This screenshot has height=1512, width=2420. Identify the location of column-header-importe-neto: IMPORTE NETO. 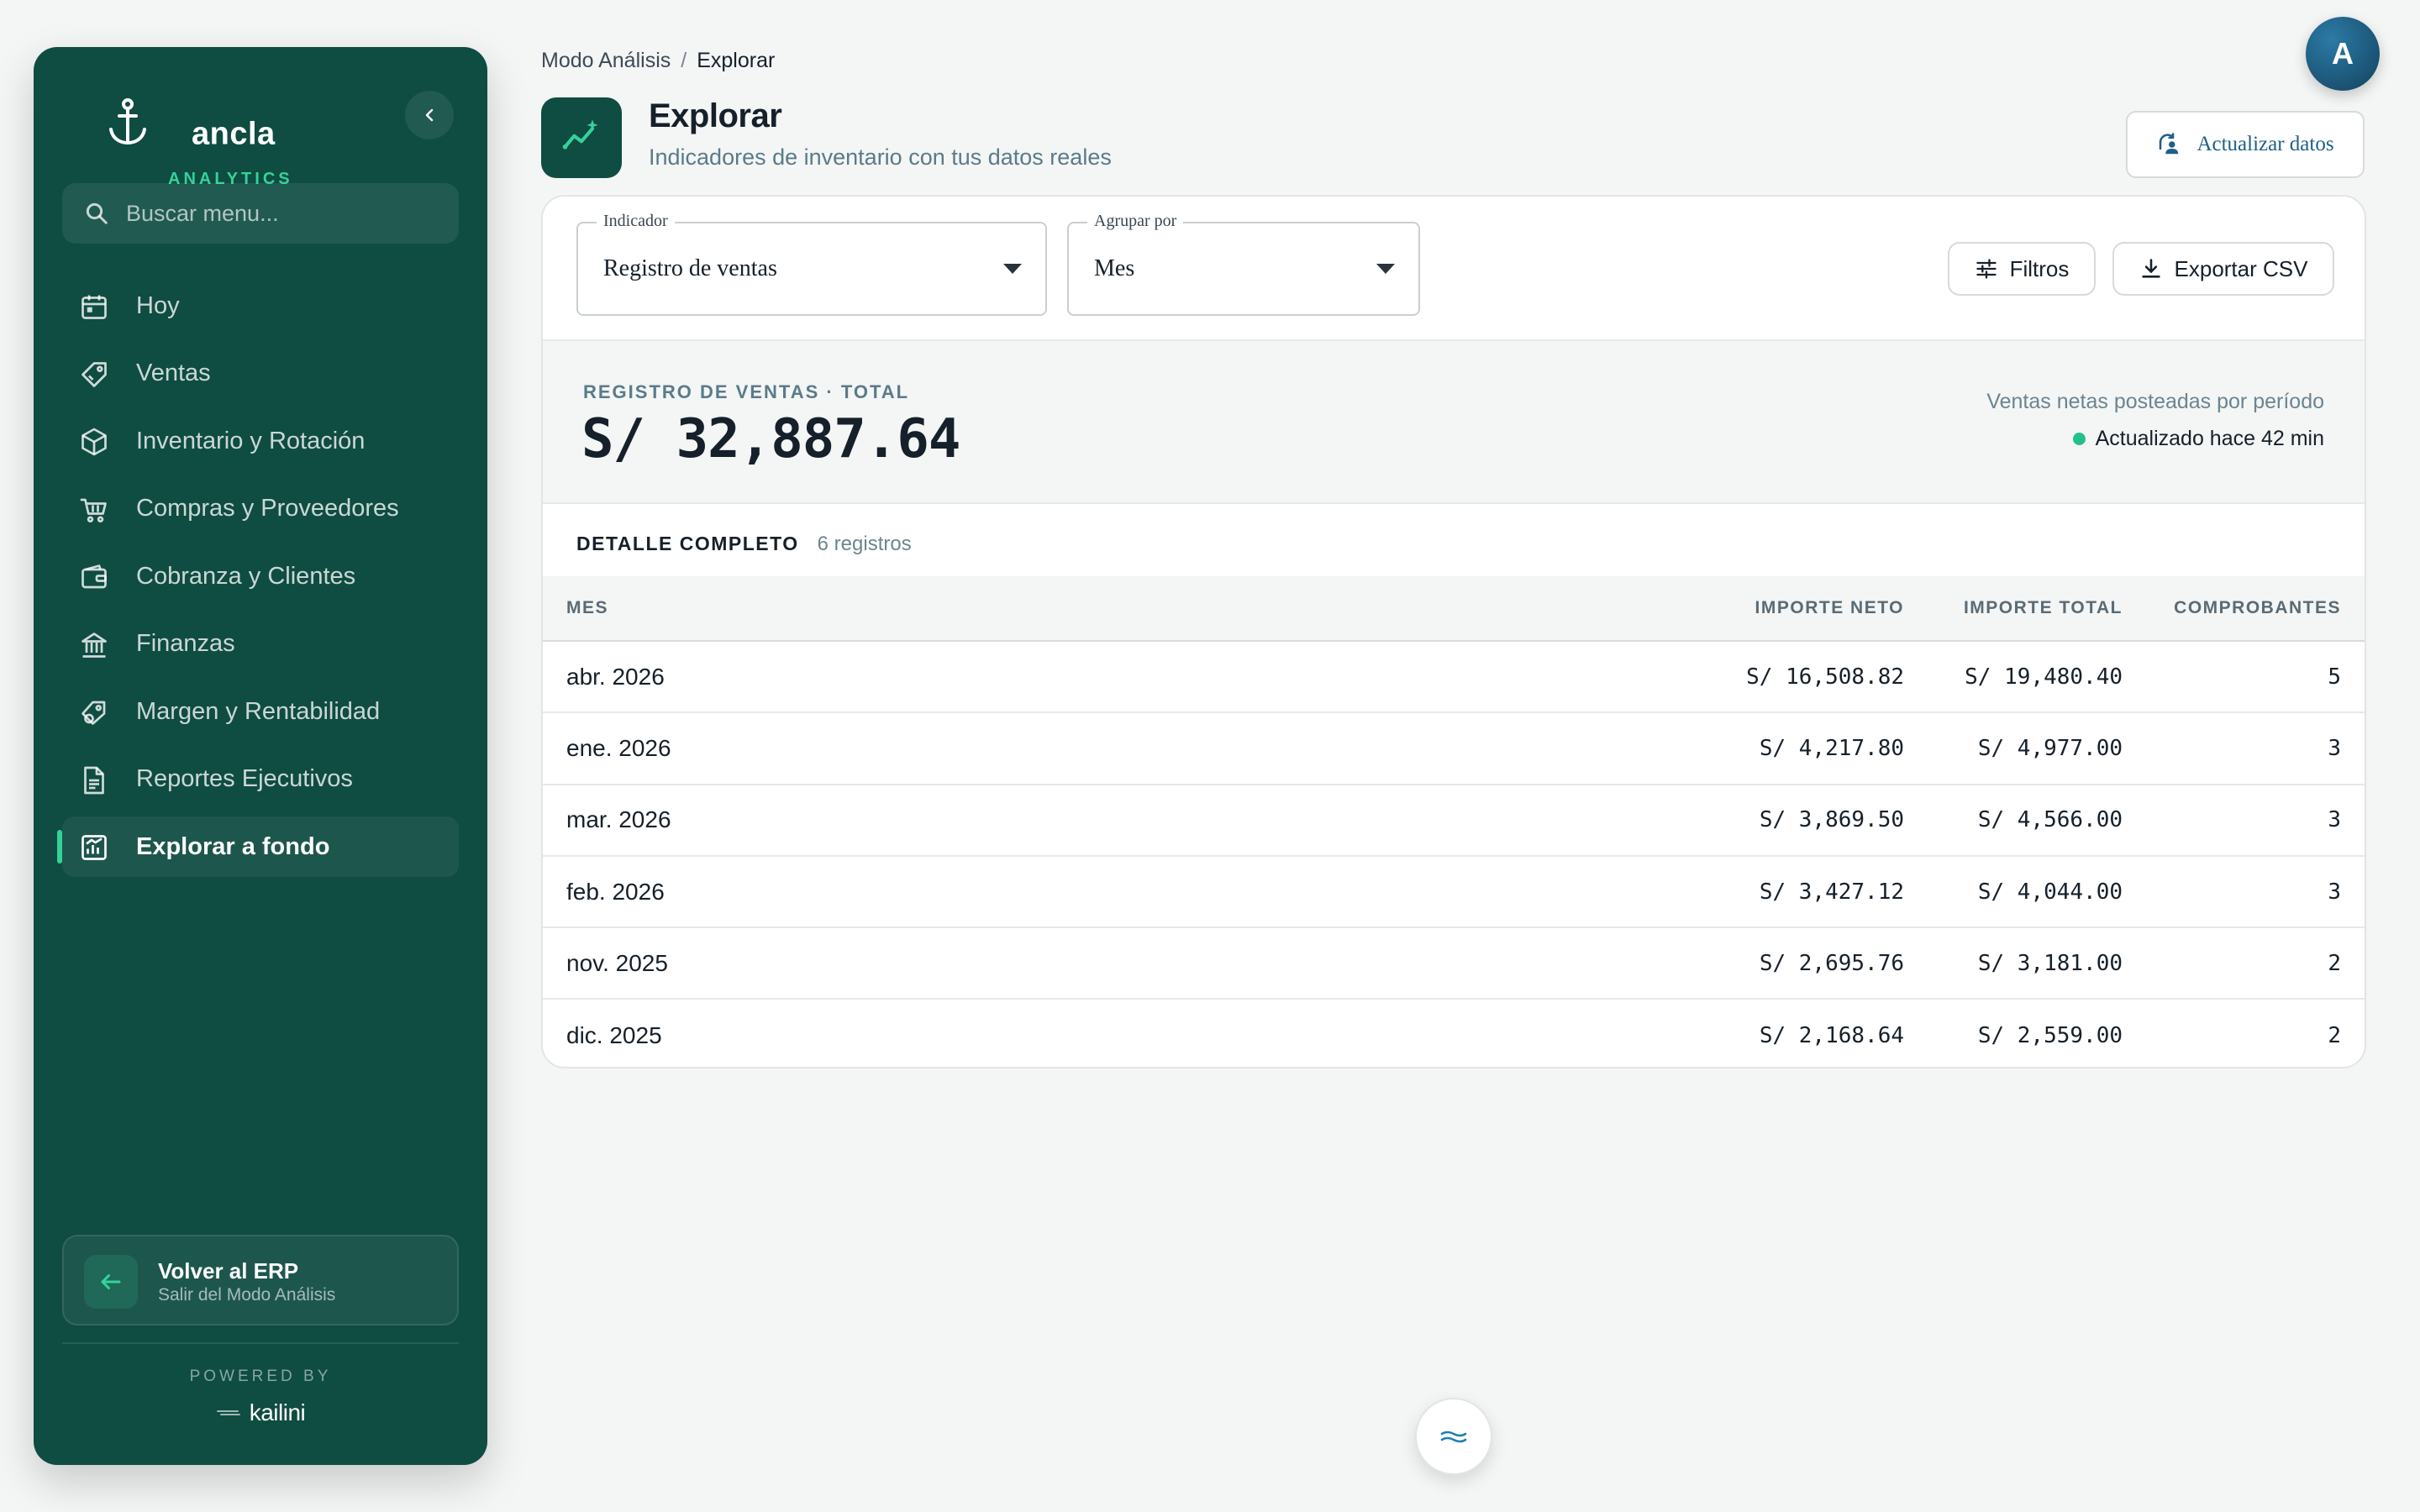
(1829, 608).